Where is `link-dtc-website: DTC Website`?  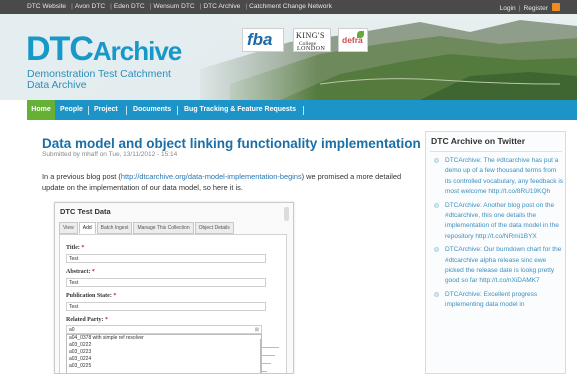 link-dtc-website: DTC Website is located at coordinates (46, 6).